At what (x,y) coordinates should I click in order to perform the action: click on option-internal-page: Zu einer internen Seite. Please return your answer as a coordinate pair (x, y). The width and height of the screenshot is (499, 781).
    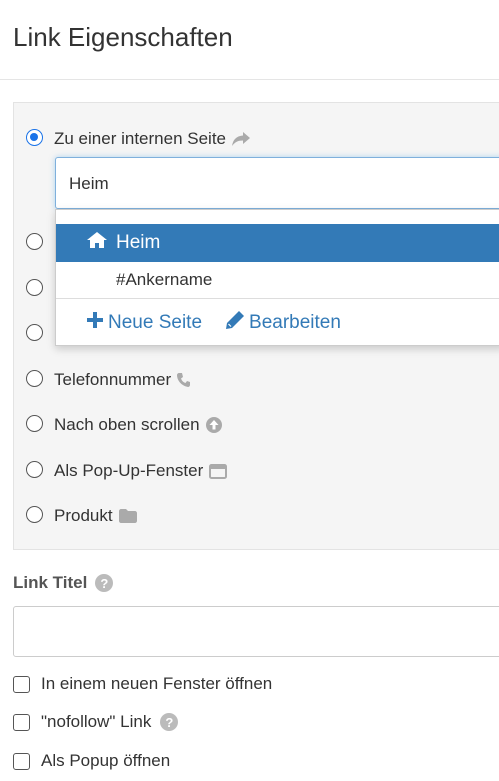
    Looking at the image, I should click on (152, 139).